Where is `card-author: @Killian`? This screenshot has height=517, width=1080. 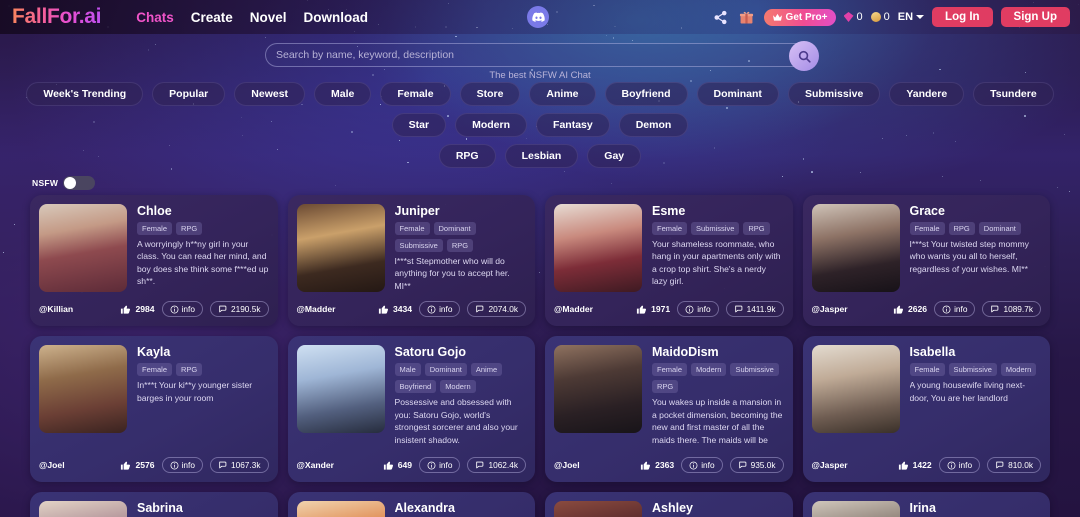
card-author: @Killian is located at coordinates (56, 309).